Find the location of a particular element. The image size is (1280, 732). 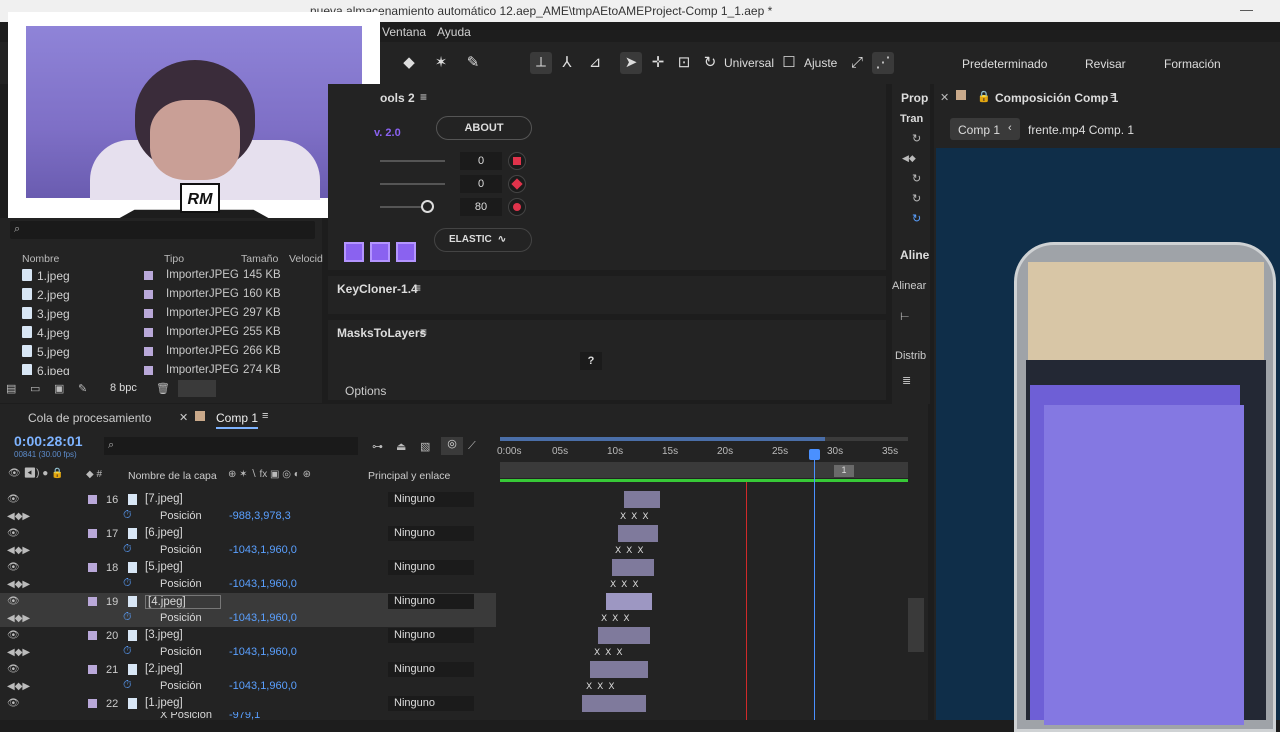

zoom-tool-icon: ⊡ is located at coordinates (684, 63).